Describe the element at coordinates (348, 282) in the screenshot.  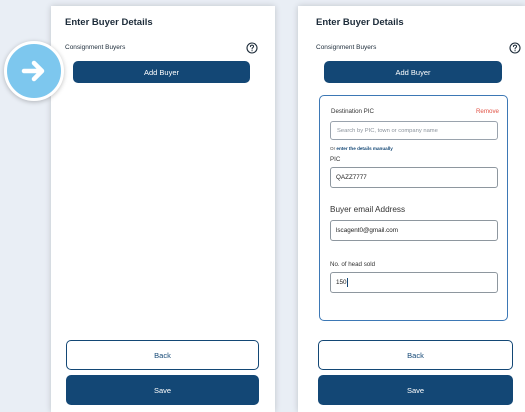
I see `text-cursor` at that location.